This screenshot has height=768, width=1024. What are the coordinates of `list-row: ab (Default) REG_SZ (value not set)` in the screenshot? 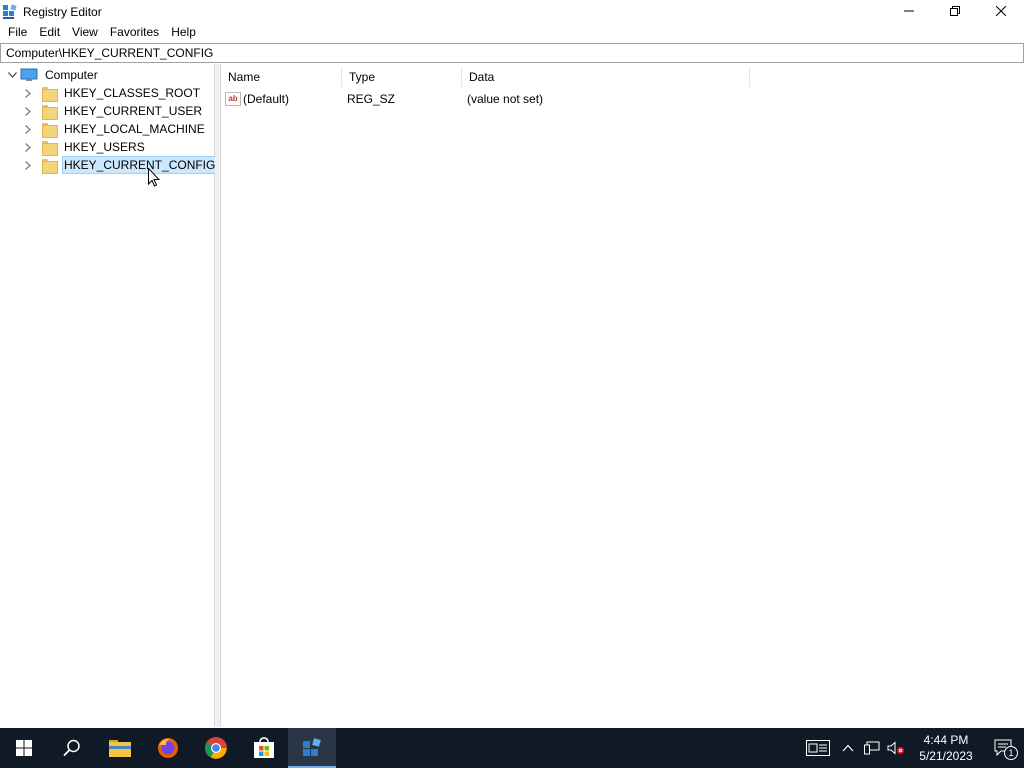 It's located at (384, 99).